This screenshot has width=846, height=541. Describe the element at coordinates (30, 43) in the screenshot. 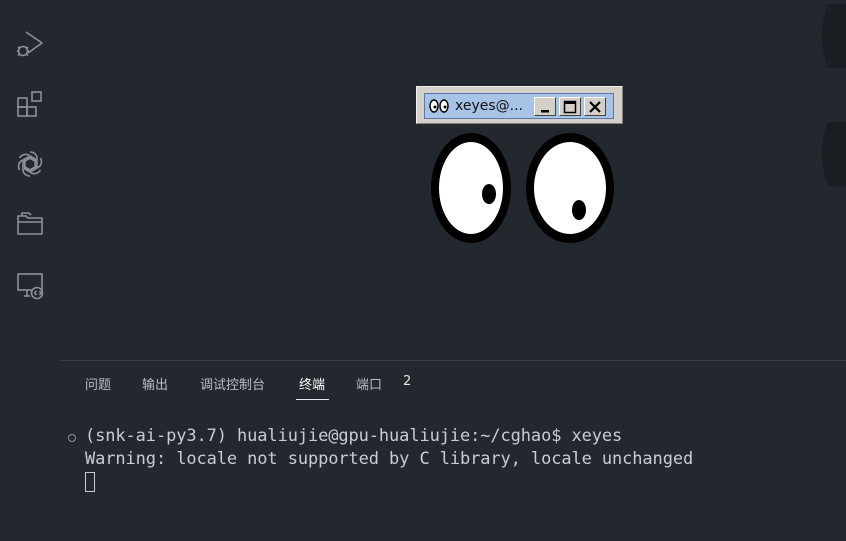

I see `run-debug-icon` at that location.